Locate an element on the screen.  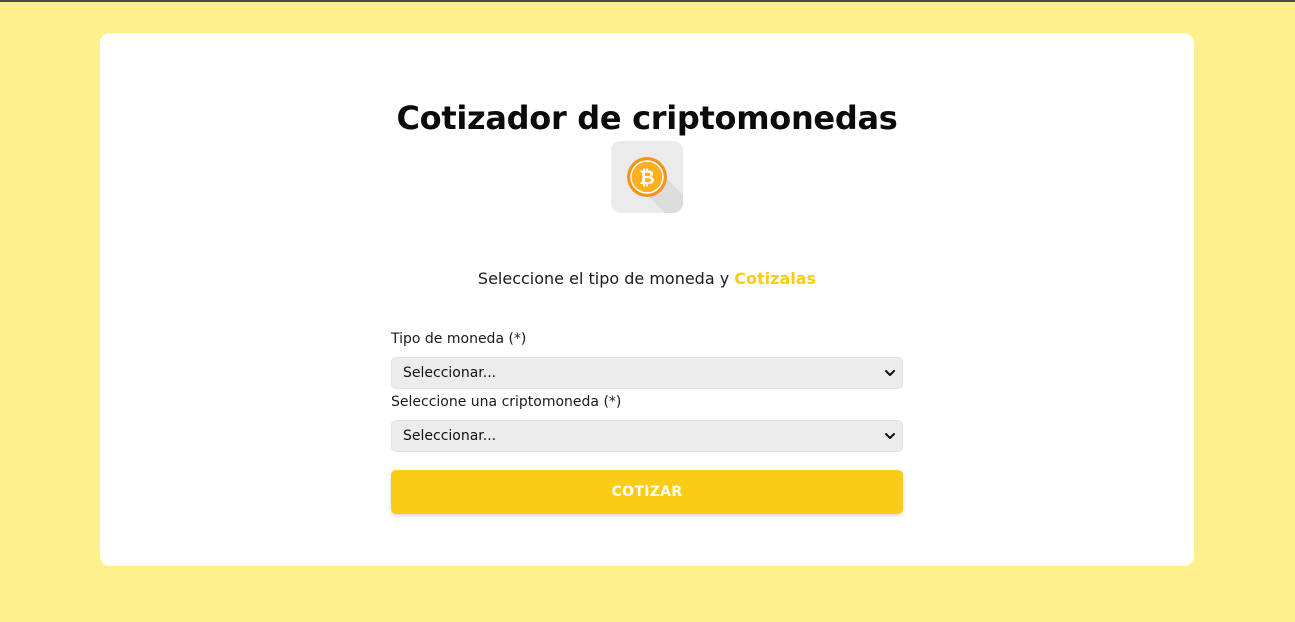
currency-label: Tipo de moneda (*) is located at coordinates (459, 339).